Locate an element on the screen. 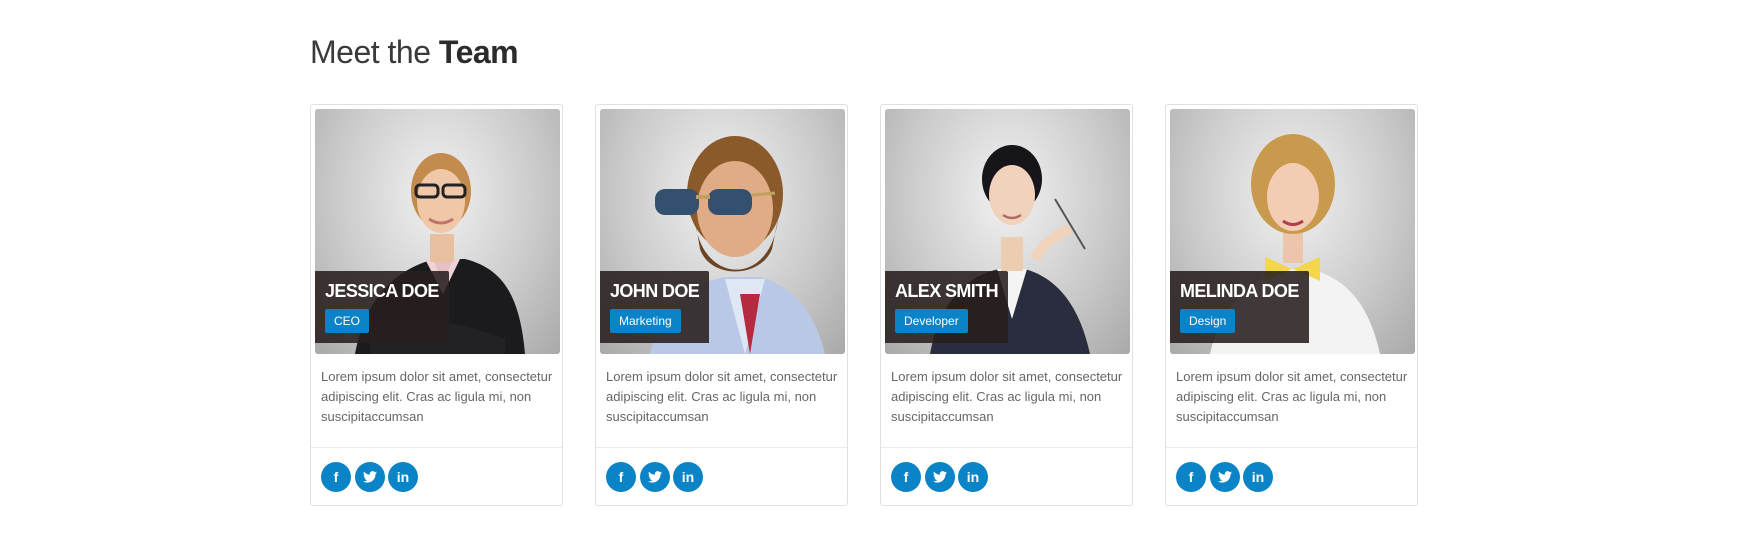  member-caption: MELINDA DOE Design is located at coordinates (1239, 307).